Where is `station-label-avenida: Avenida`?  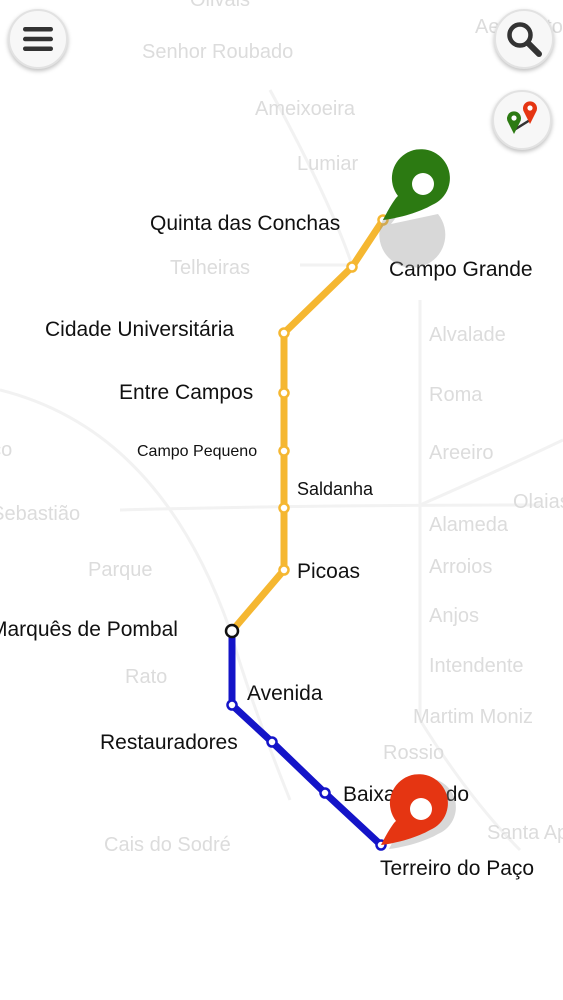
station-label-avenida: Avenida is located at coordinates (285, 693).